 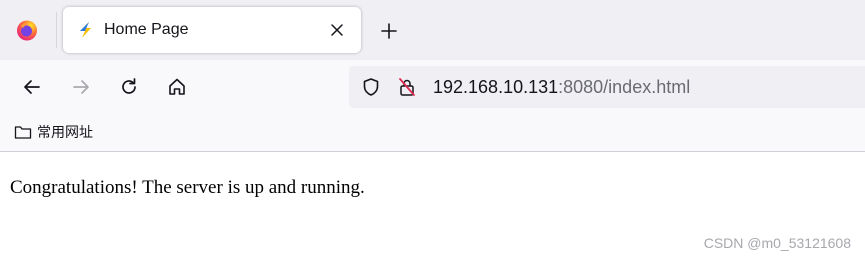 I want to click on shield-icon, so click(x=371, y=87).